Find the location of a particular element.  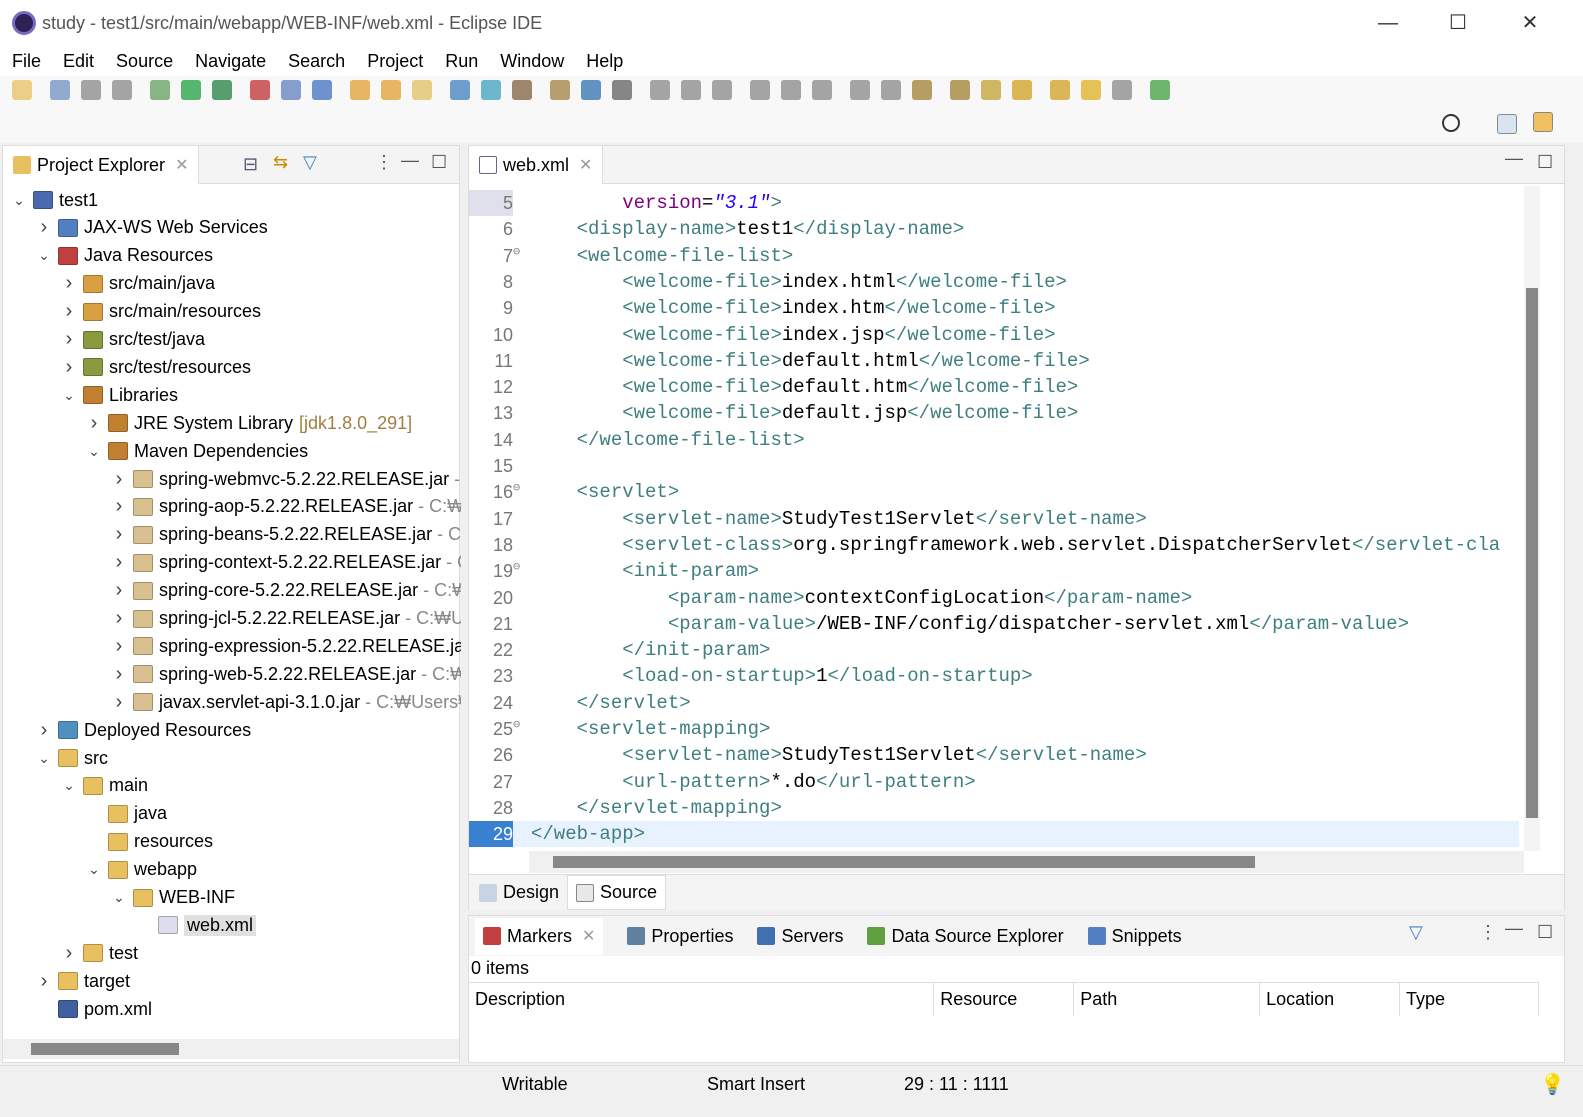

vertical-scrollbar is located at coordinates (1532, 518).